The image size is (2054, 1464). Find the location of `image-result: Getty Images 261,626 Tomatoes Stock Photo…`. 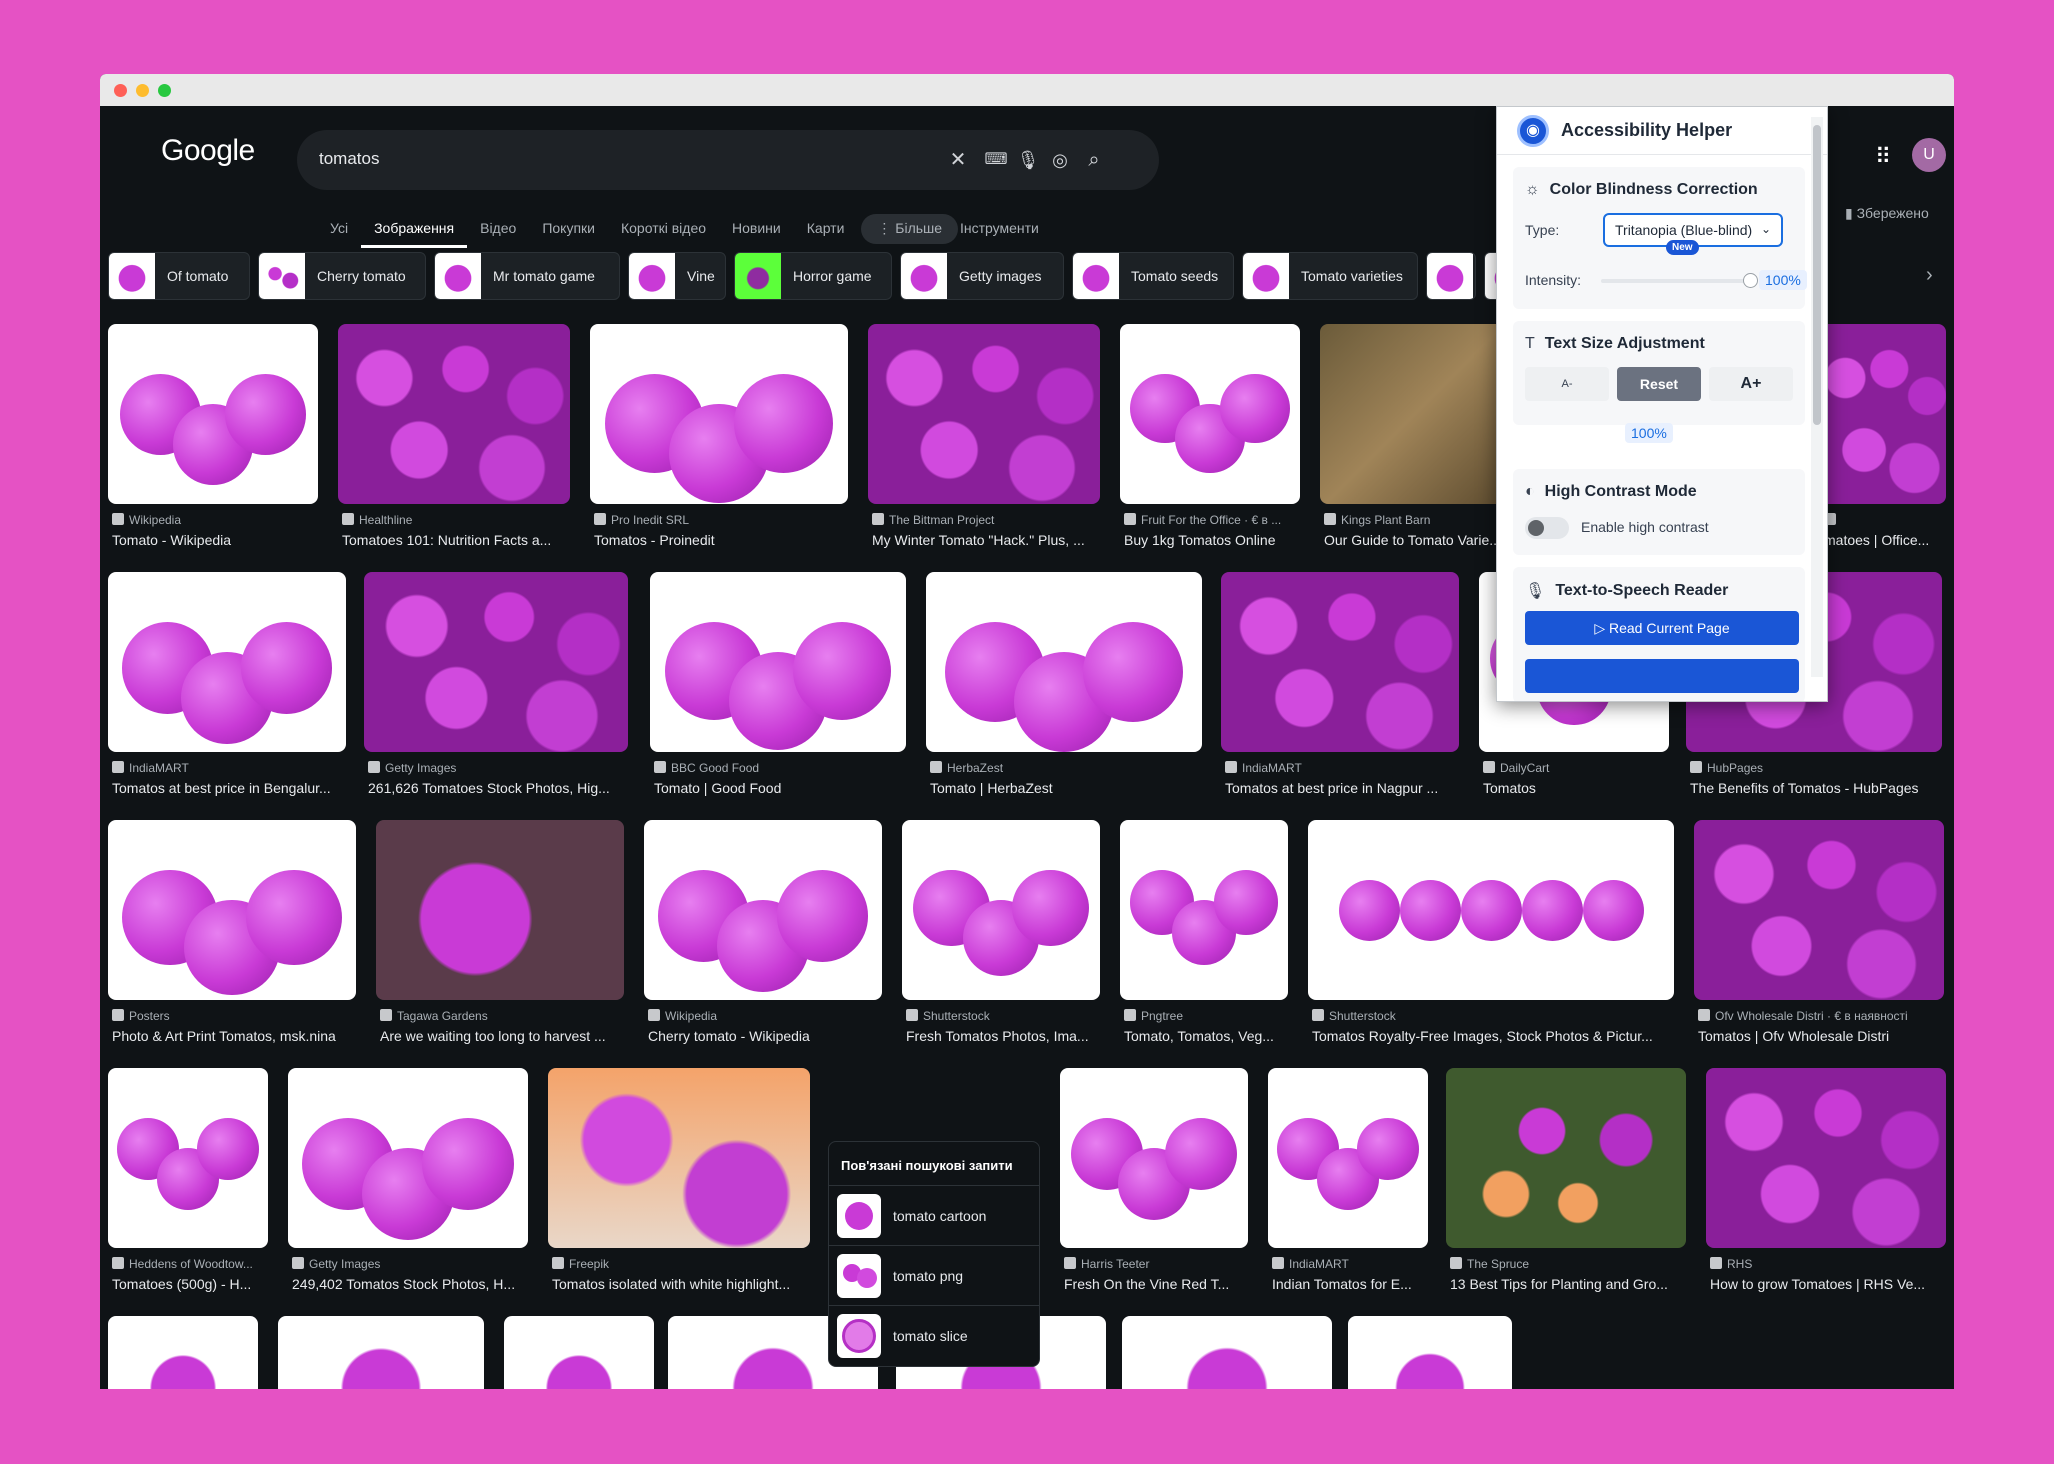

image-result: Getty Images 261,626 Tomatoes Stock Photo… is located at coordinates (496, 696).